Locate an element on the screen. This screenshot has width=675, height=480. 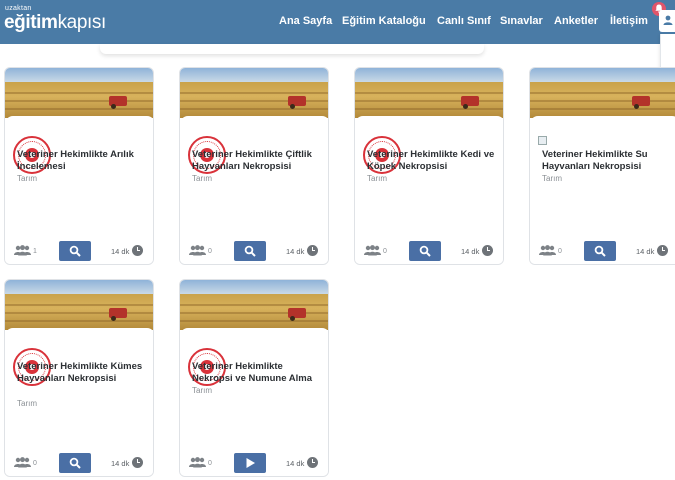
search-bar-container is located at coordinates (292, 49).